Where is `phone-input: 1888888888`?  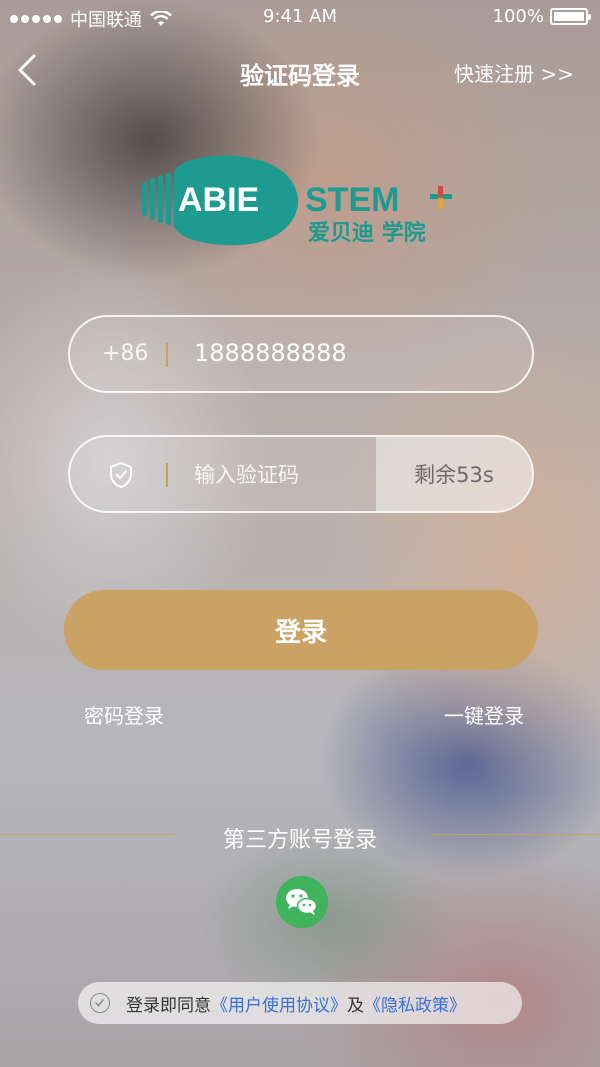
phone-input: 1888888888 is located at coordinates (270, 353).